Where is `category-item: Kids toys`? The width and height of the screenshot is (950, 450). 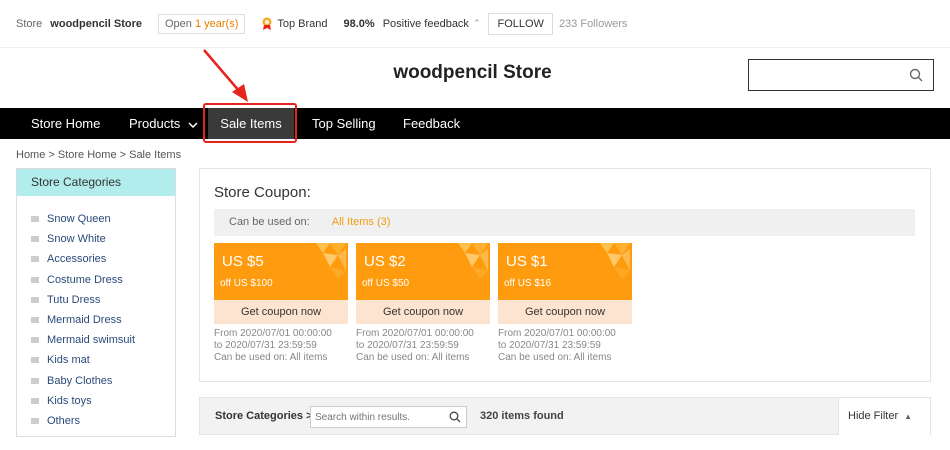
category-item: Kids toys is located at coordinates (96, 401).